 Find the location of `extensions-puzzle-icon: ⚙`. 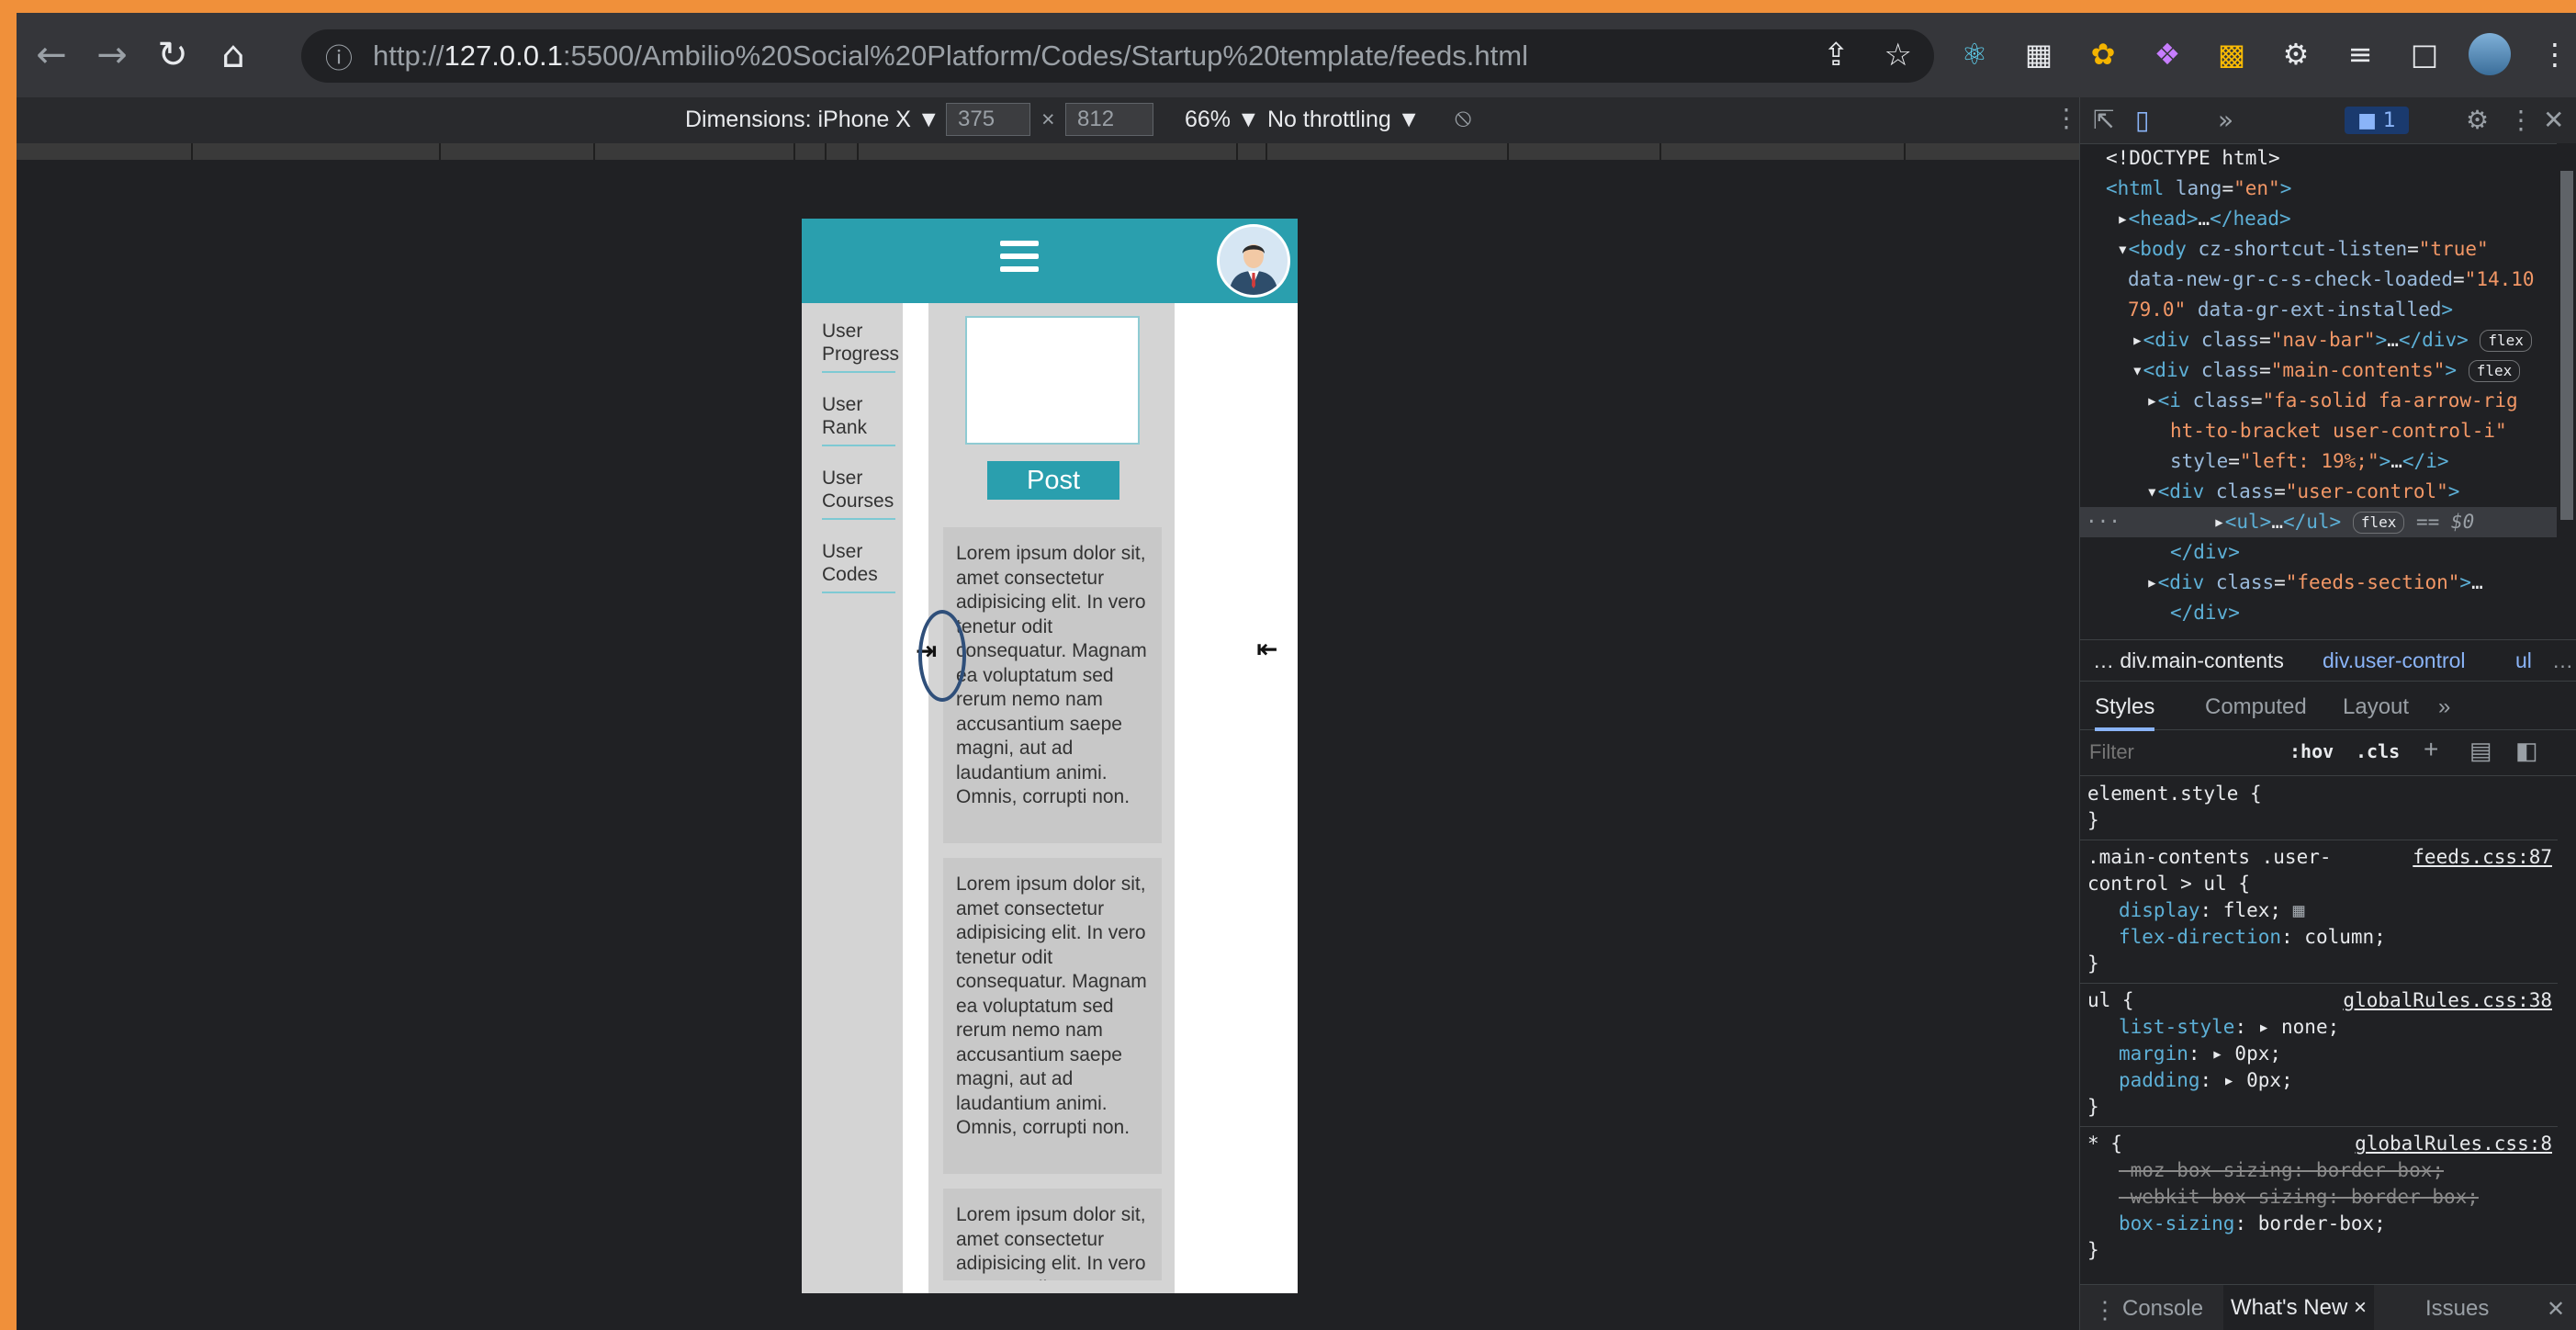

extensions-puzzle-icon: ⚙ is located at coordinates (2296, 54).